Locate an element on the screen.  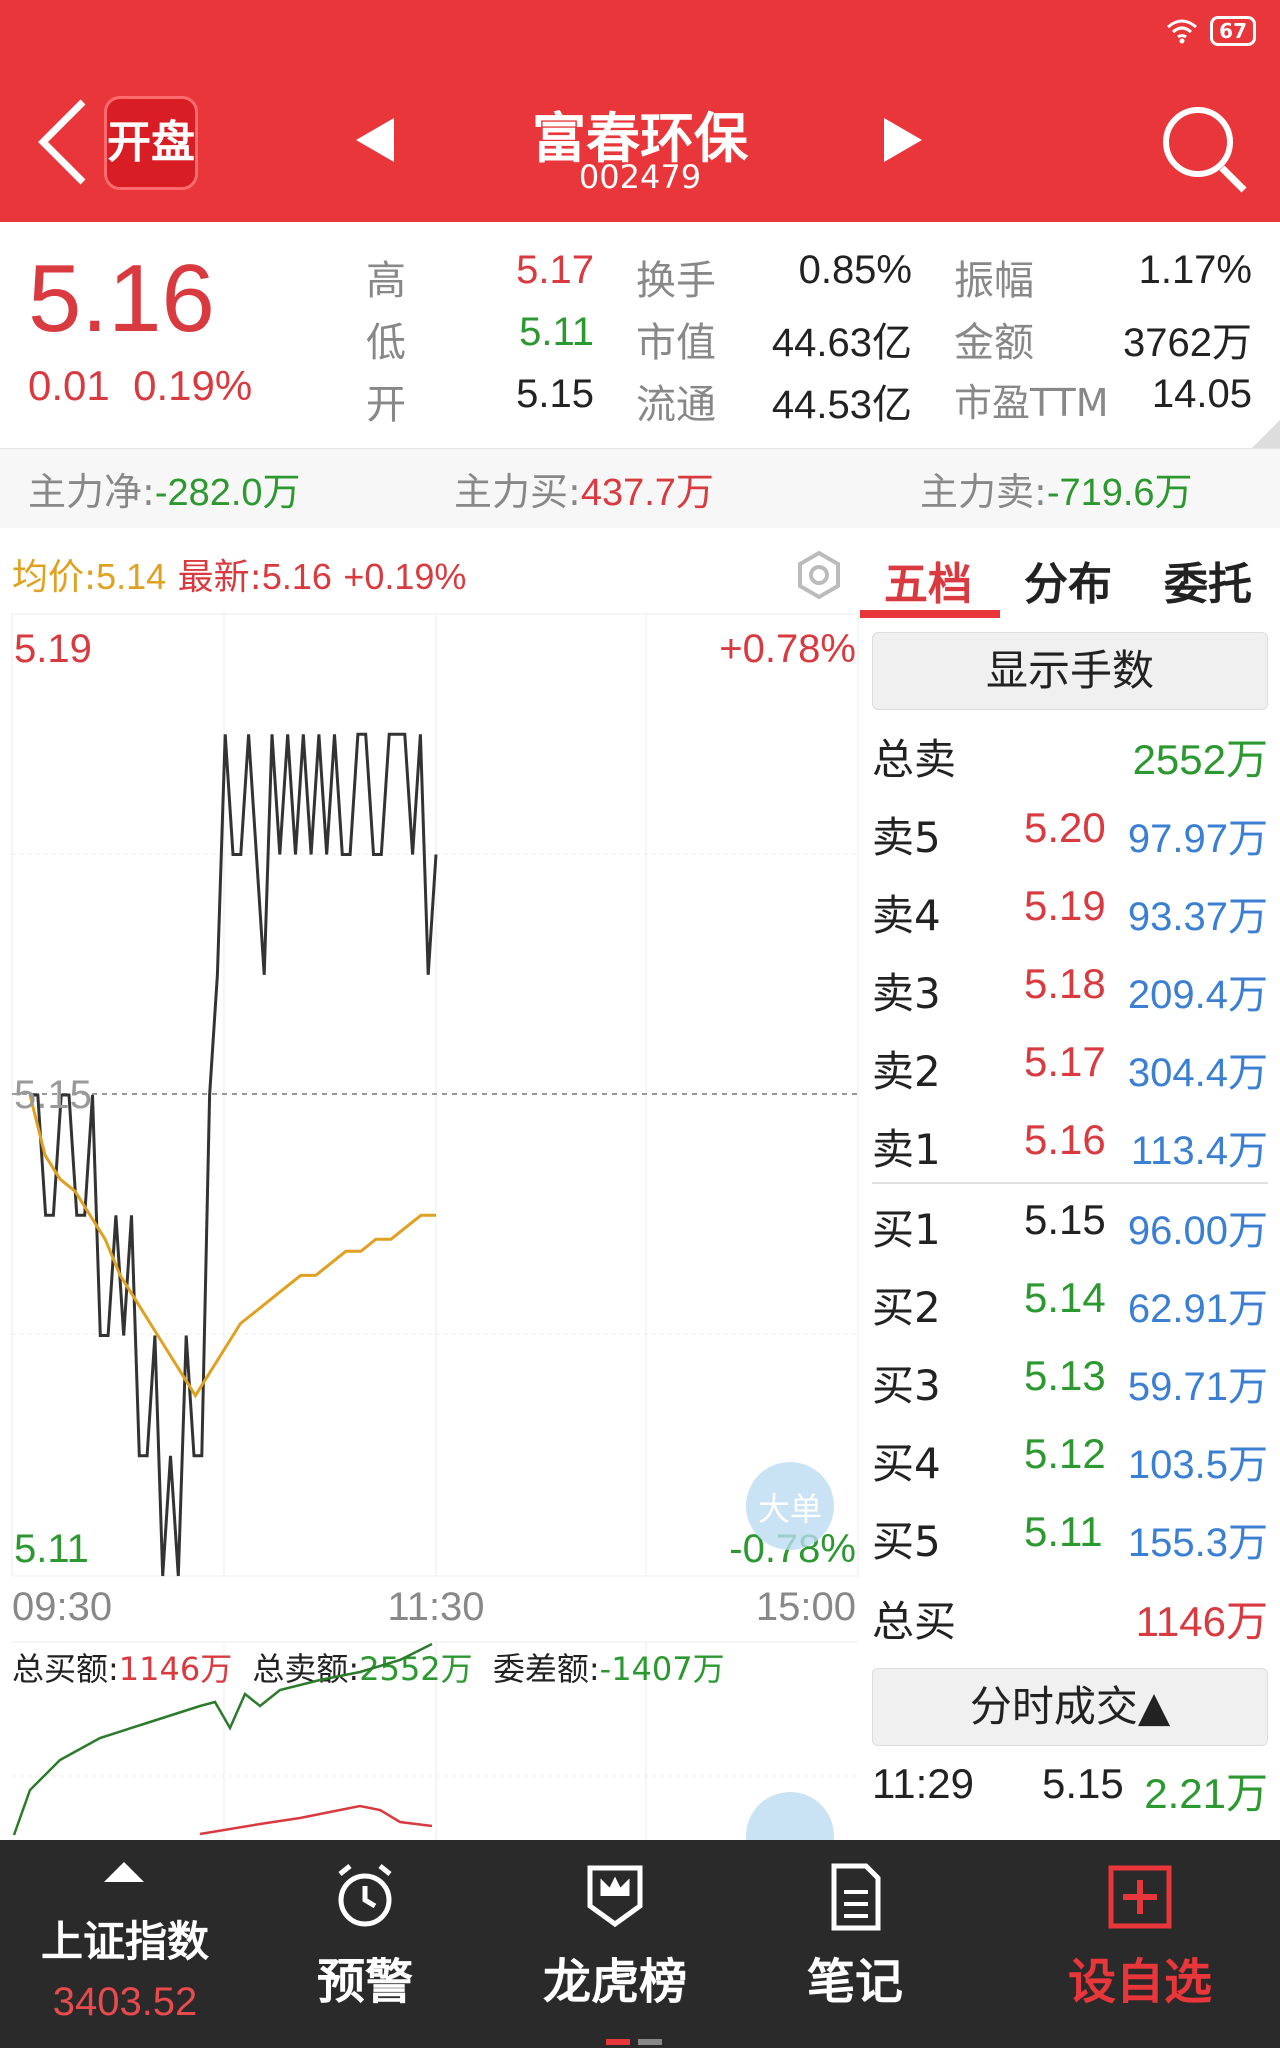
page-dot is located at coordinates (650, 2042).